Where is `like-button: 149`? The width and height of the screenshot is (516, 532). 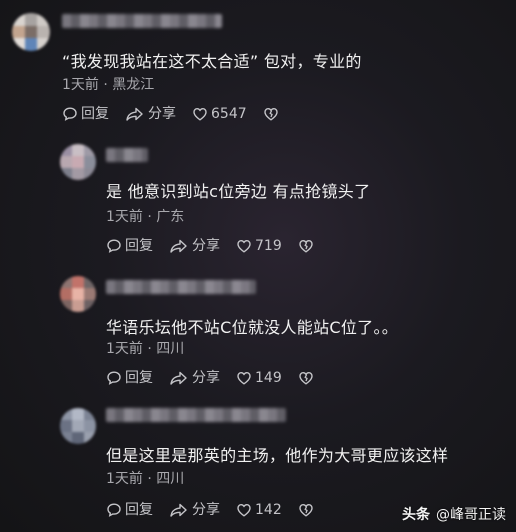 like-button: 149 is located at coordinates (259, 378).